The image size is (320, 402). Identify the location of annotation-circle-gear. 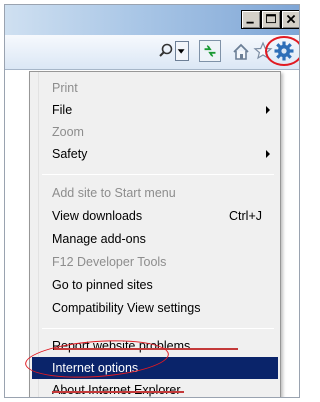
(282, 51).